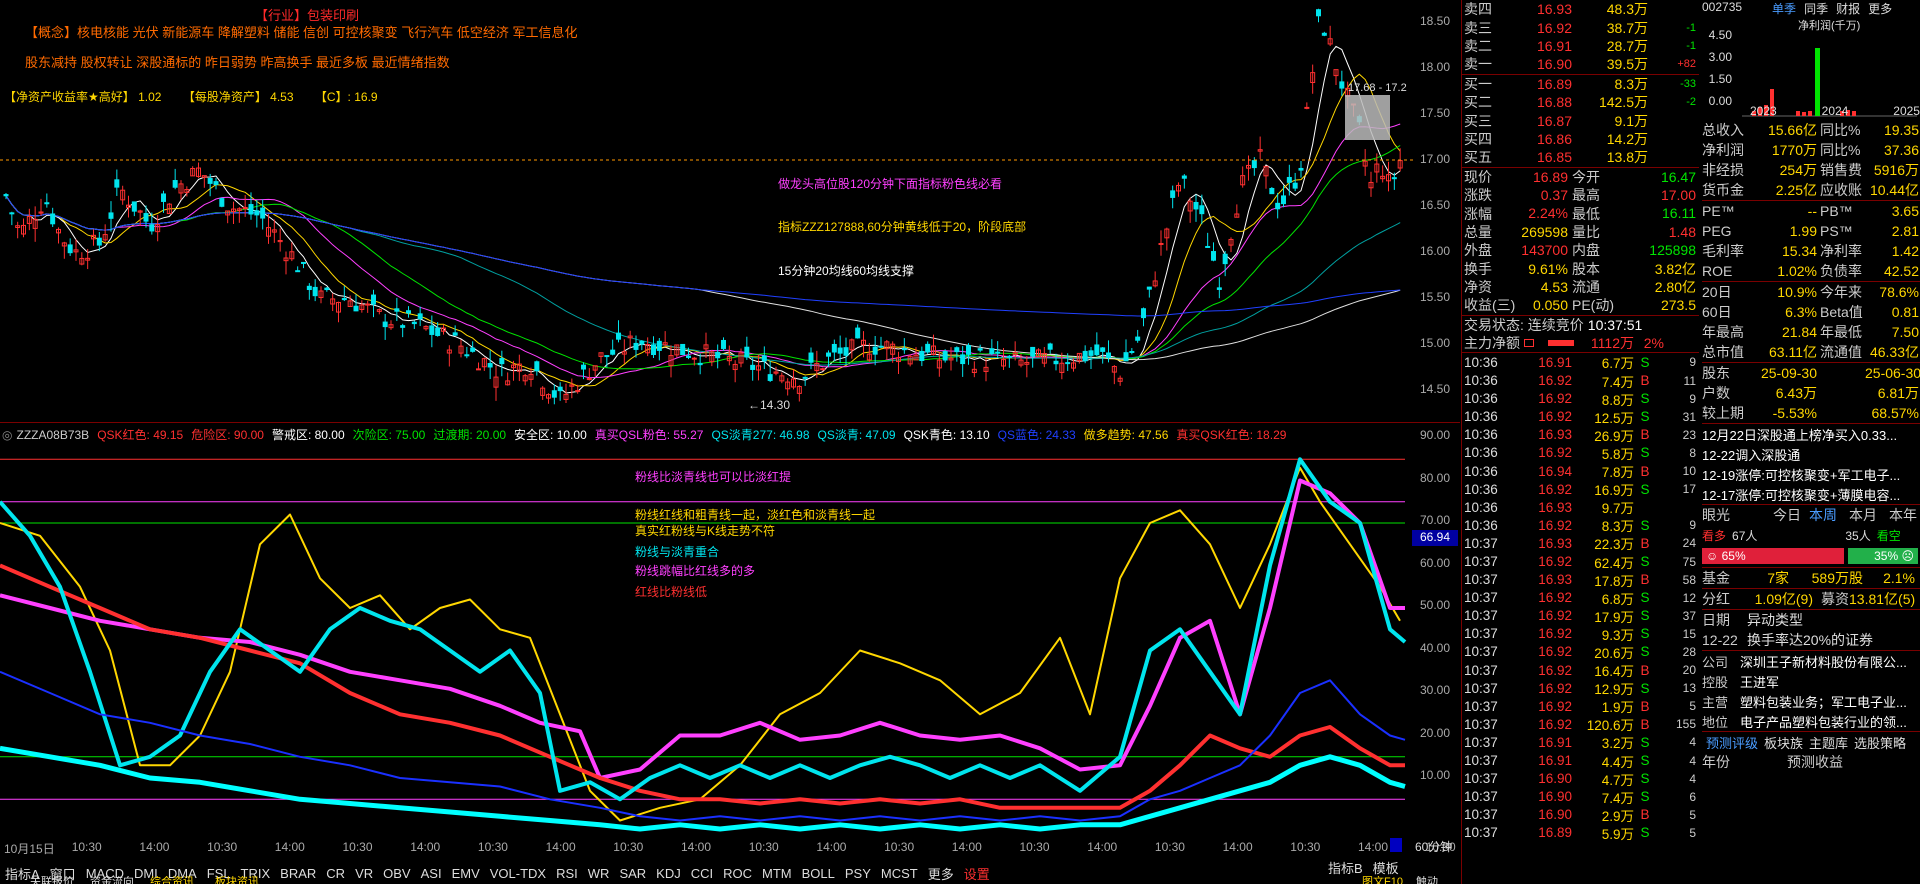  I want to click on tick-volume: 7.4万, so click(1617, 798).